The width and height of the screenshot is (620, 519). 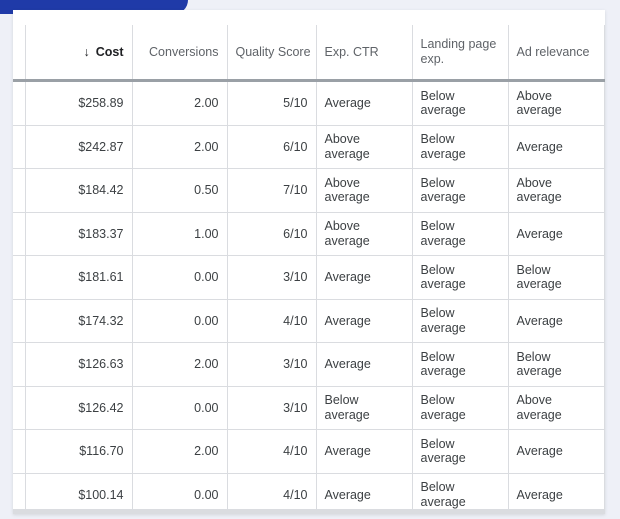 What do you see at coordinates (604, 53) in the screenshot?
I see `column-header-next-partial: ir` at bounding box center [604, 53].